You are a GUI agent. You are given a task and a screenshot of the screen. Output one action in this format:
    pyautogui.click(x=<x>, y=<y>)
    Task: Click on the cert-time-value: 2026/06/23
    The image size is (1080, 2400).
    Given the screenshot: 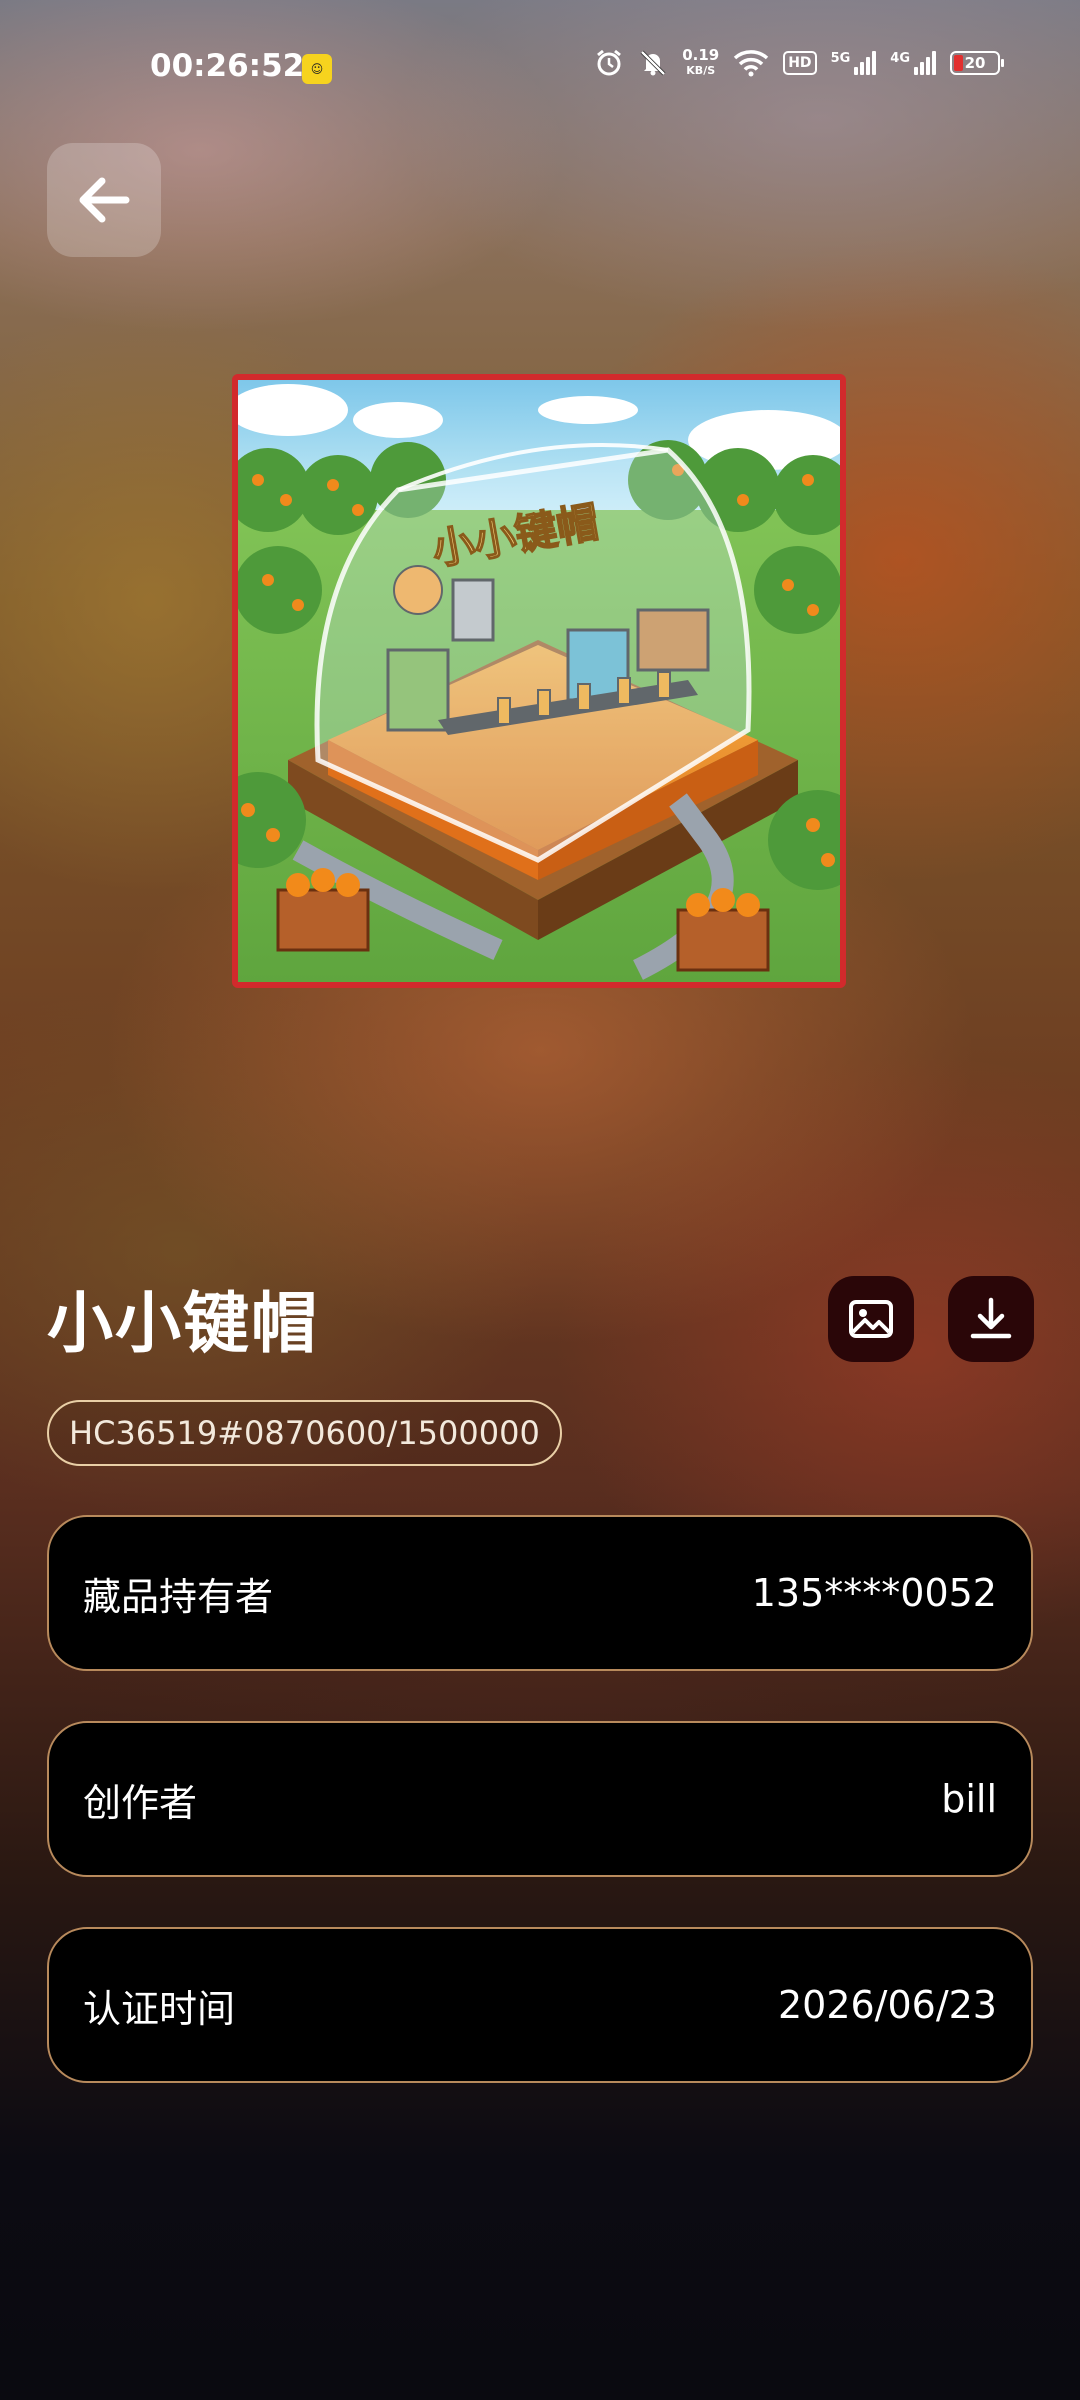 What is the action you would take?
    pyautogui.click(x=887, y=2005)
    